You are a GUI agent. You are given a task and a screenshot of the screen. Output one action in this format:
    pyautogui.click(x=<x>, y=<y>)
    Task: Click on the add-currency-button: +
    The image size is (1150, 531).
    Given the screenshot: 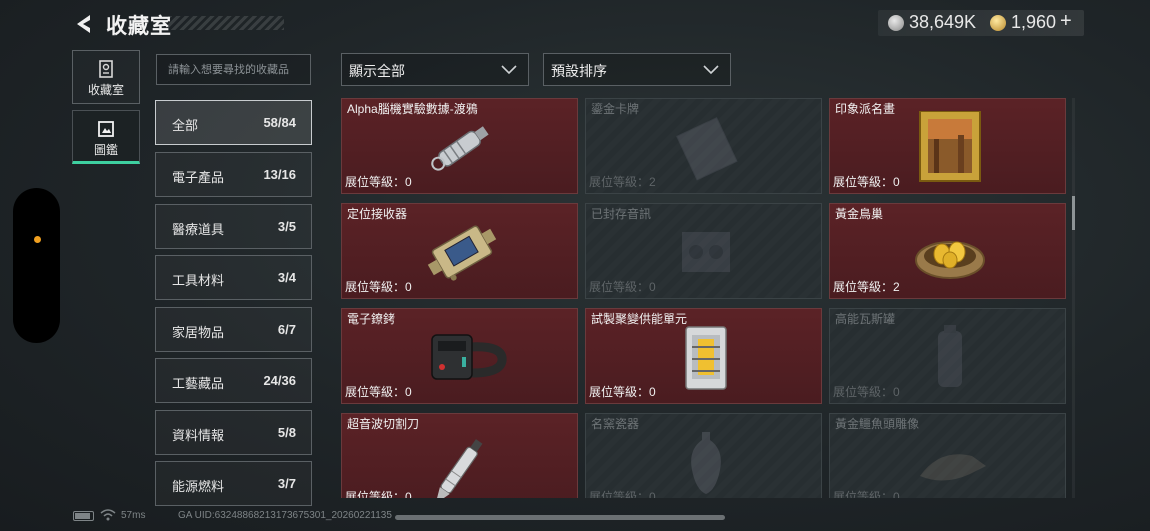 What is the action you would take?
    pyautogui.click(x=1066, y=21)
    